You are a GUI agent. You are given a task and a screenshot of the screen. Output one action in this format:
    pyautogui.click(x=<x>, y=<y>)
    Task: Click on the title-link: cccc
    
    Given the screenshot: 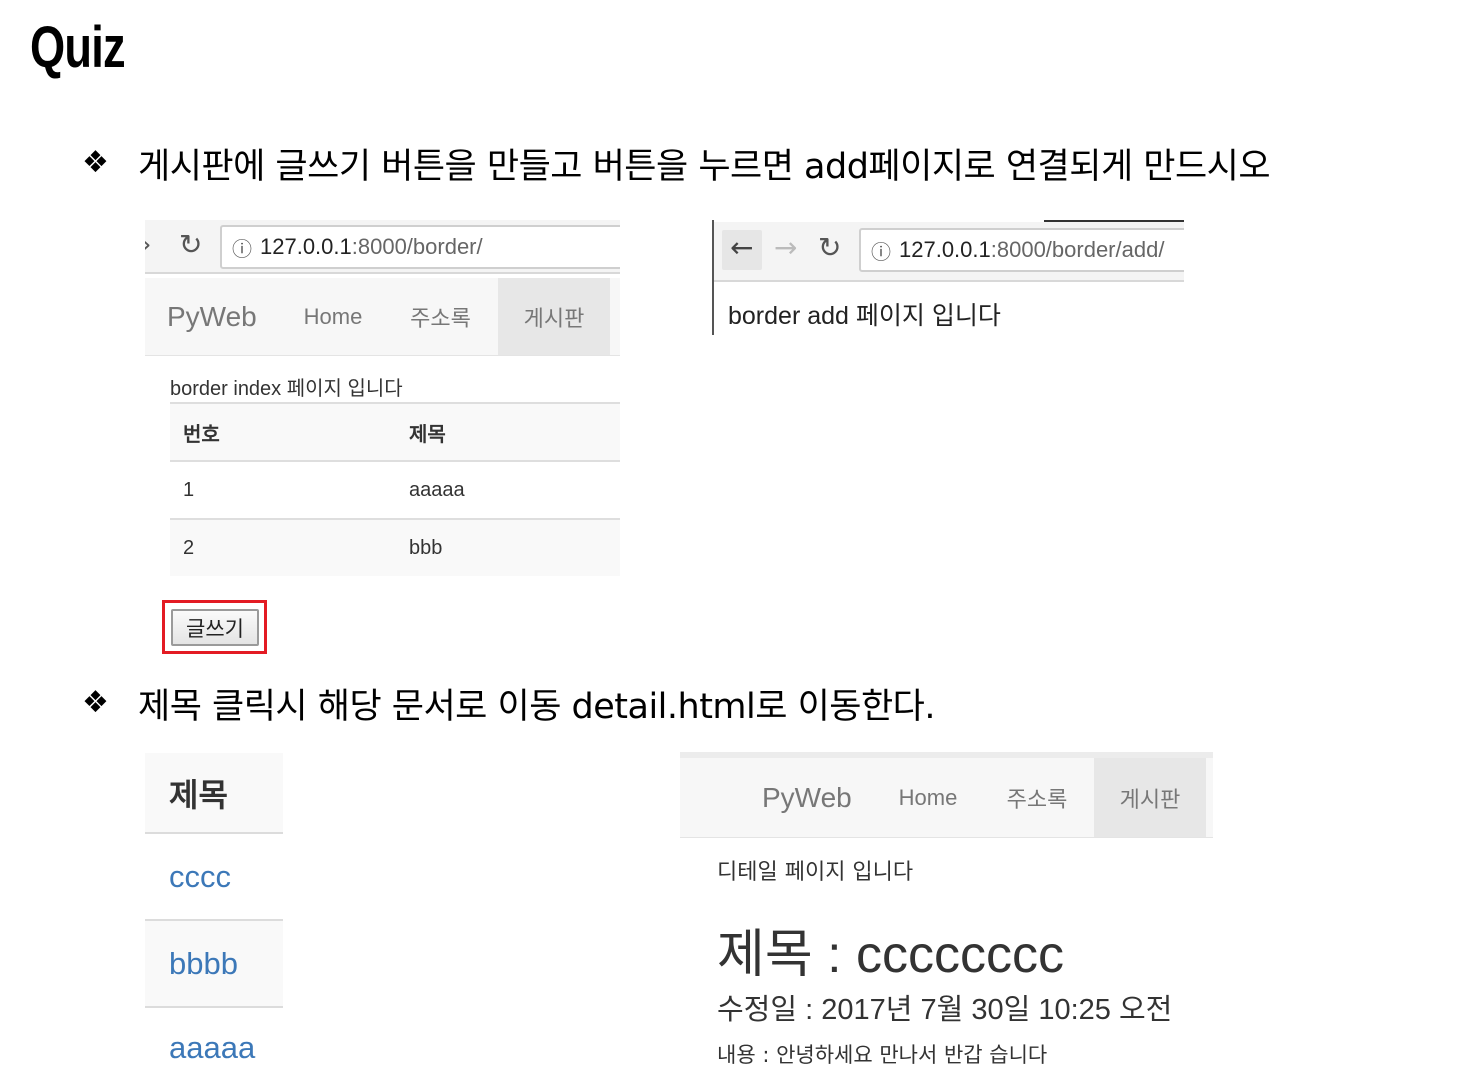 What is the action you would take?
    pyautogui.click(x=200, y=877)
    